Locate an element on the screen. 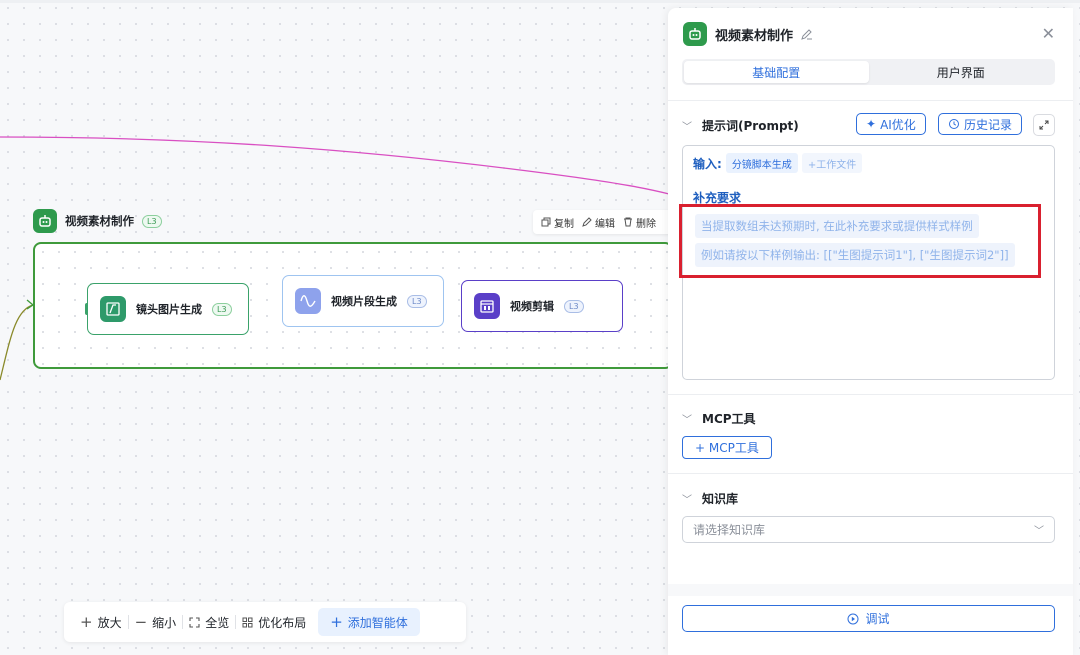 The width and height of the screenshot is (1080, 655). edge-pink is located at coordinates (350, 168).